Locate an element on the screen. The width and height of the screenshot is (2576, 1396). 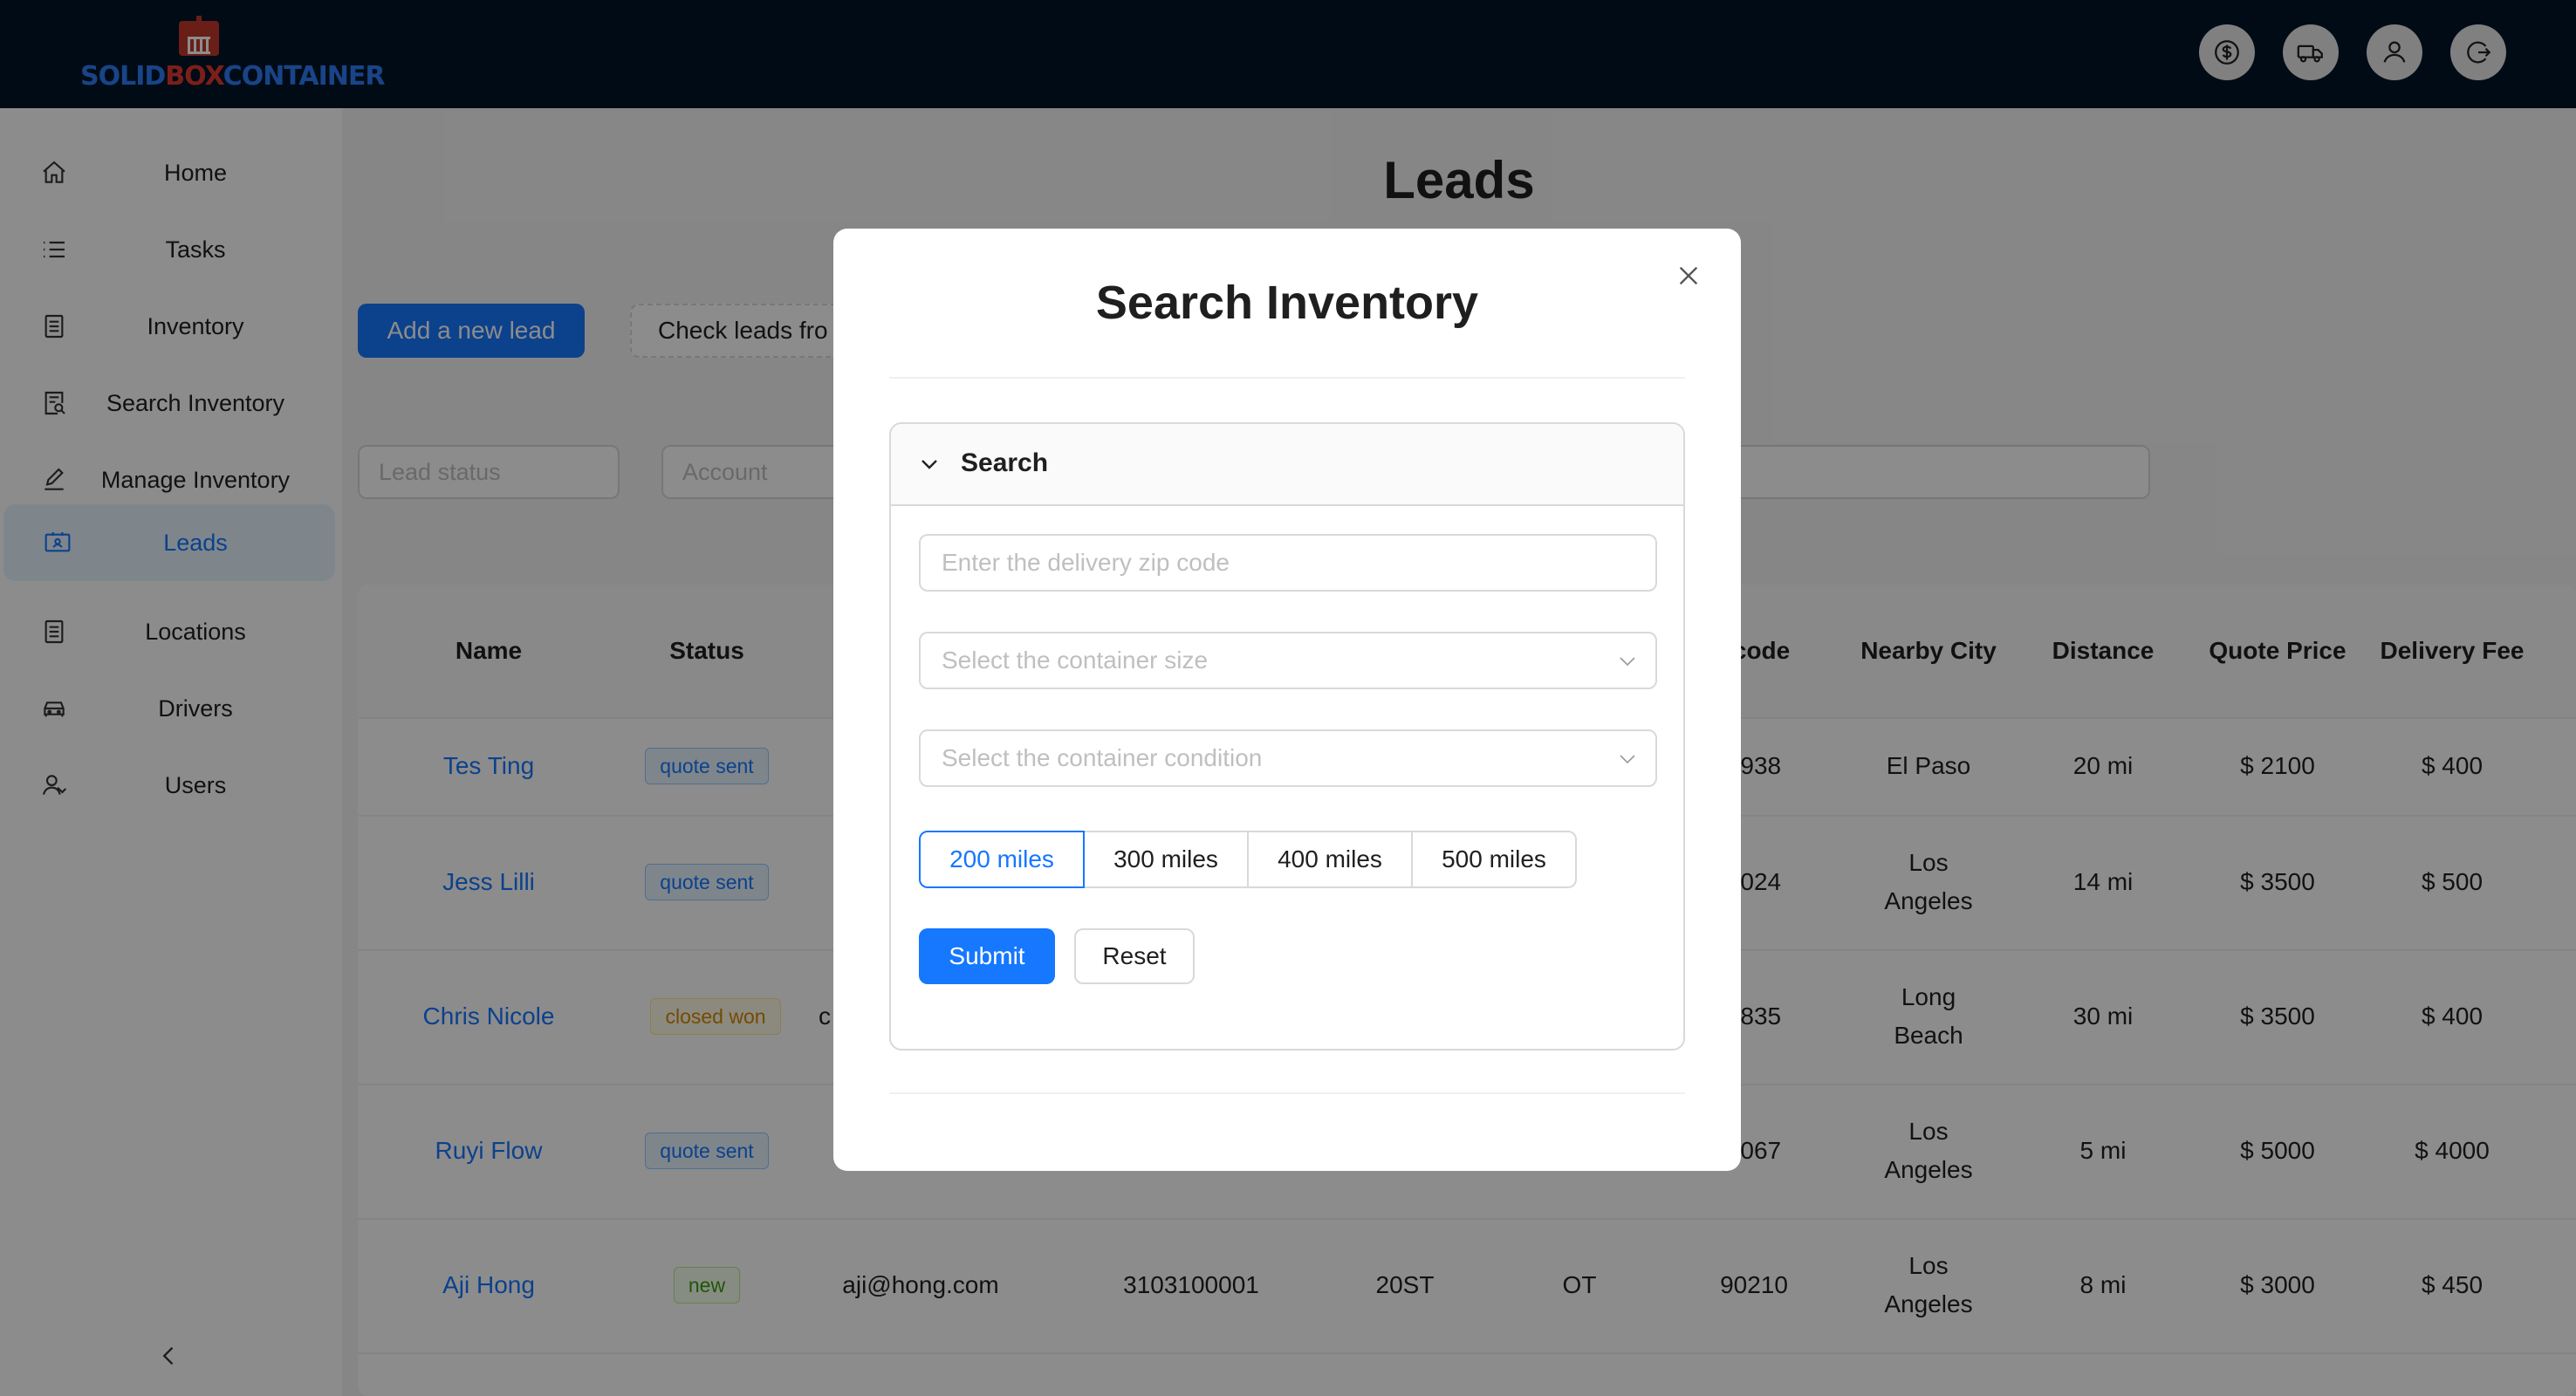
zip-code-placeholder: Enter the delivery zip code is located at coordinates (1086, 562).